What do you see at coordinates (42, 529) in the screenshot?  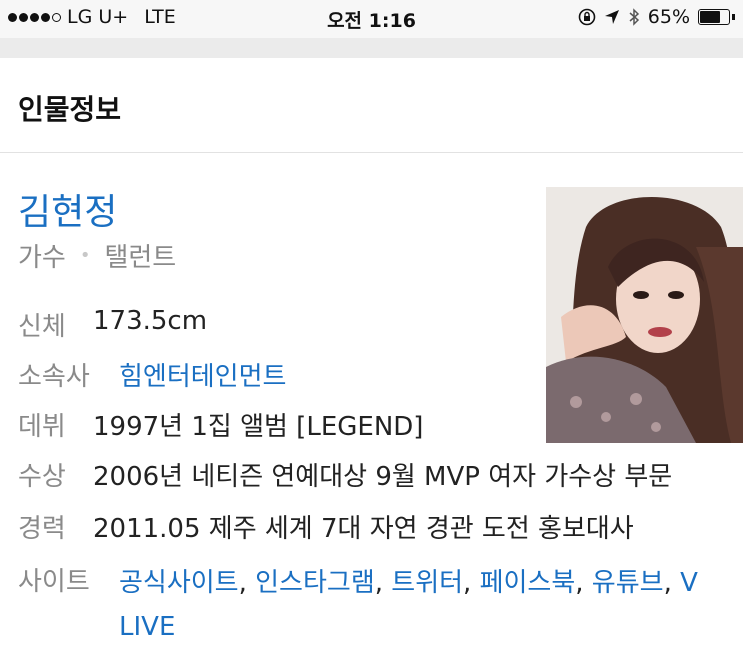 I see `info-label: 경력` at bounding box center [42, 529].